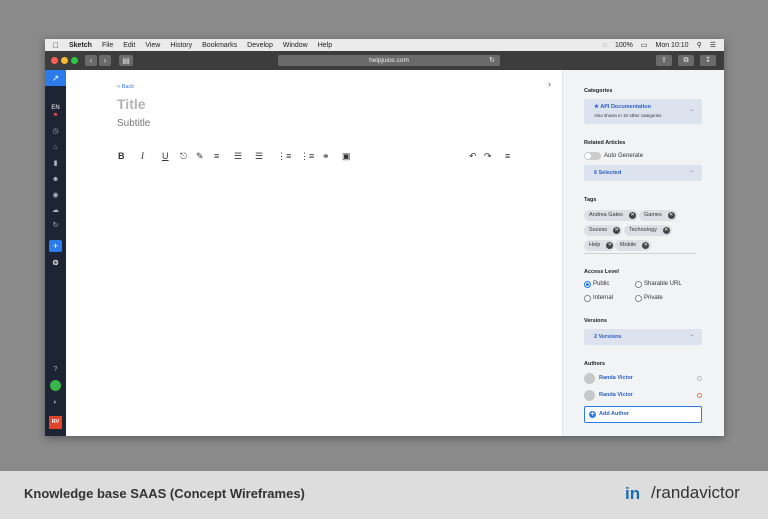 Image resolution: width=768 pixels, height=519 pixels. Describe the element at coordinates (640, 253) in the screenshot. I see `tags-divider` at that location.